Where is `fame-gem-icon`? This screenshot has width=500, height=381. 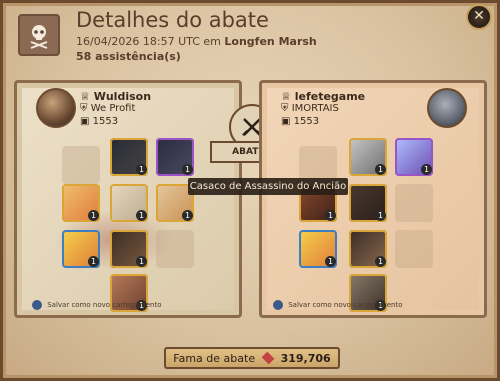
fame-gem-icon is located at coordinates (268, 357).